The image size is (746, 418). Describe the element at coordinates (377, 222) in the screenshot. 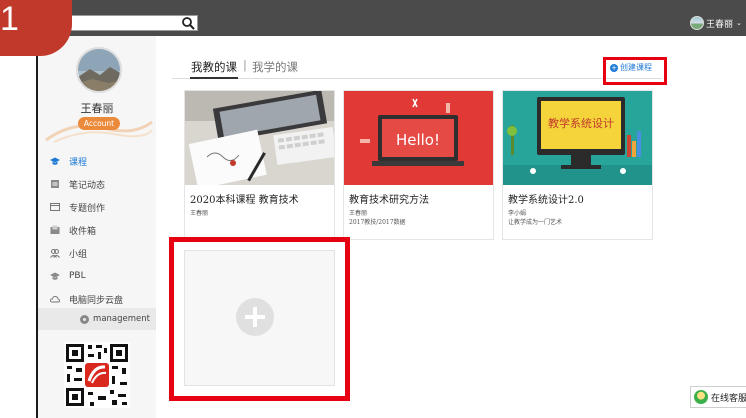

I see `course-description: 2017教技/2017数据` at that location.